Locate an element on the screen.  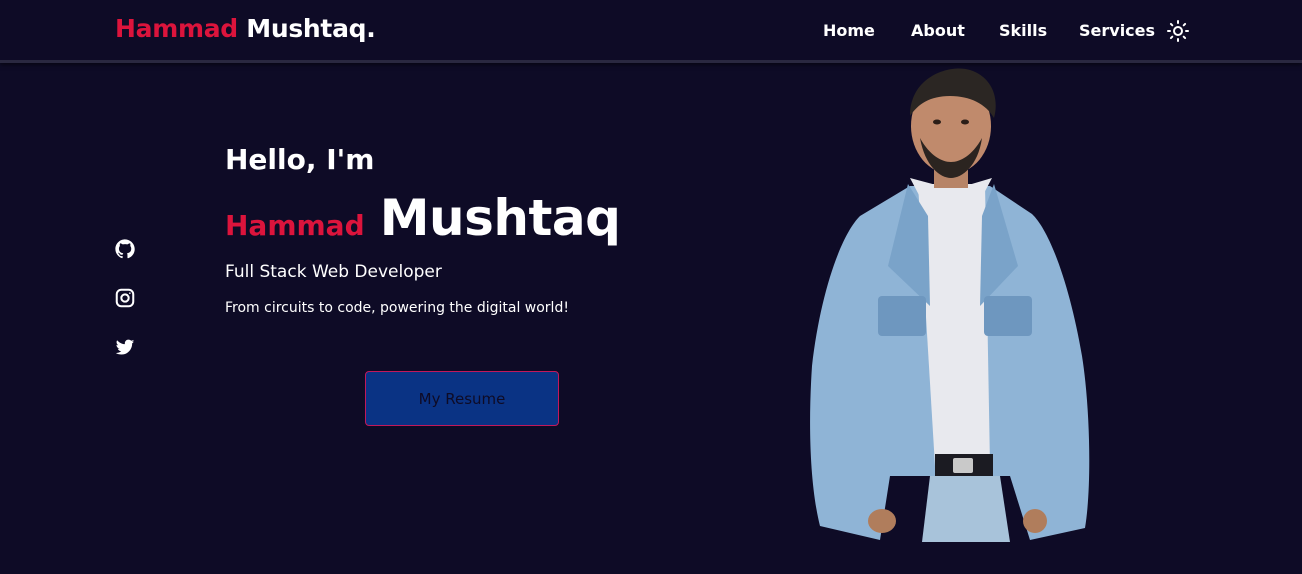
hero-last-name: Mushtaq is located at coordinates (500, 218).